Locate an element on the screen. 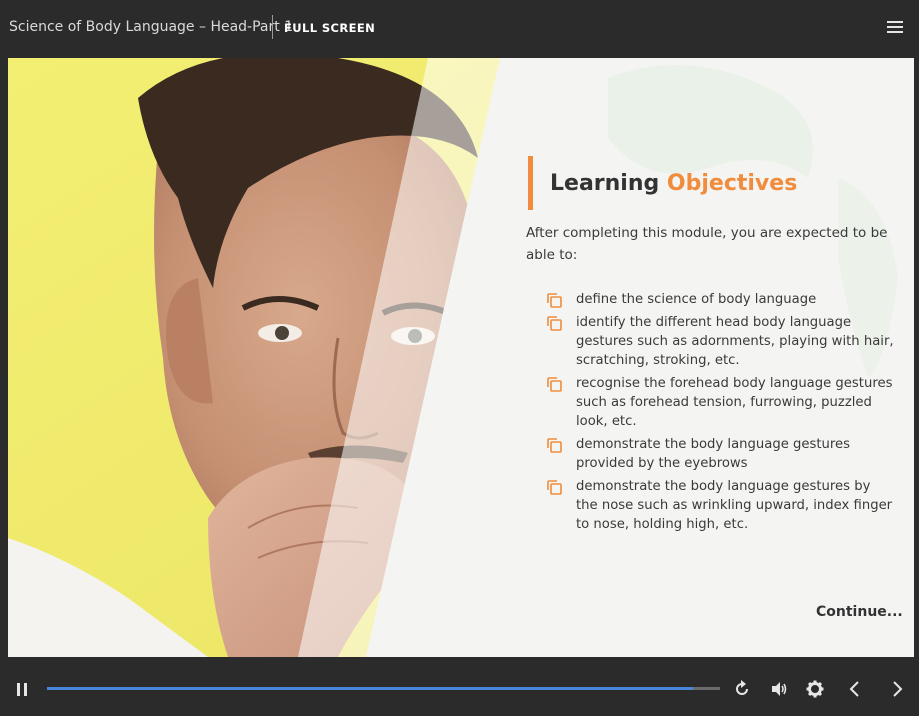  replay-icon is located at coordinates (742, 689).